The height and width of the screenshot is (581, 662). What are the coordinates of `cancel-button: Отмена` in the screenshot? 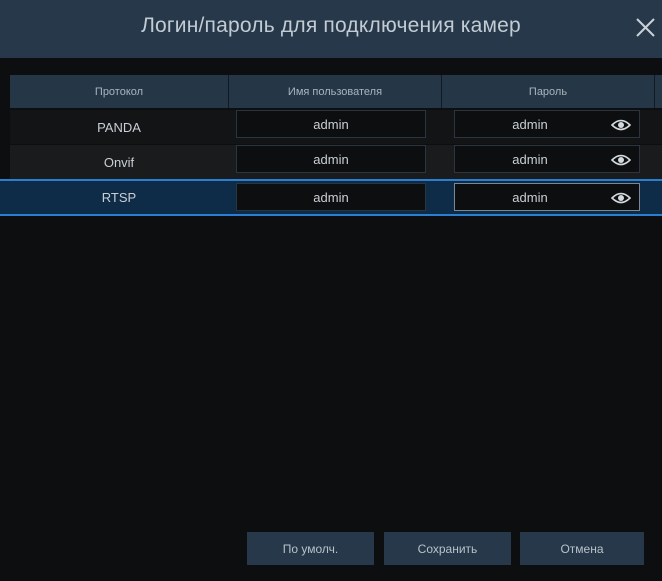 It's located at (582, 548).